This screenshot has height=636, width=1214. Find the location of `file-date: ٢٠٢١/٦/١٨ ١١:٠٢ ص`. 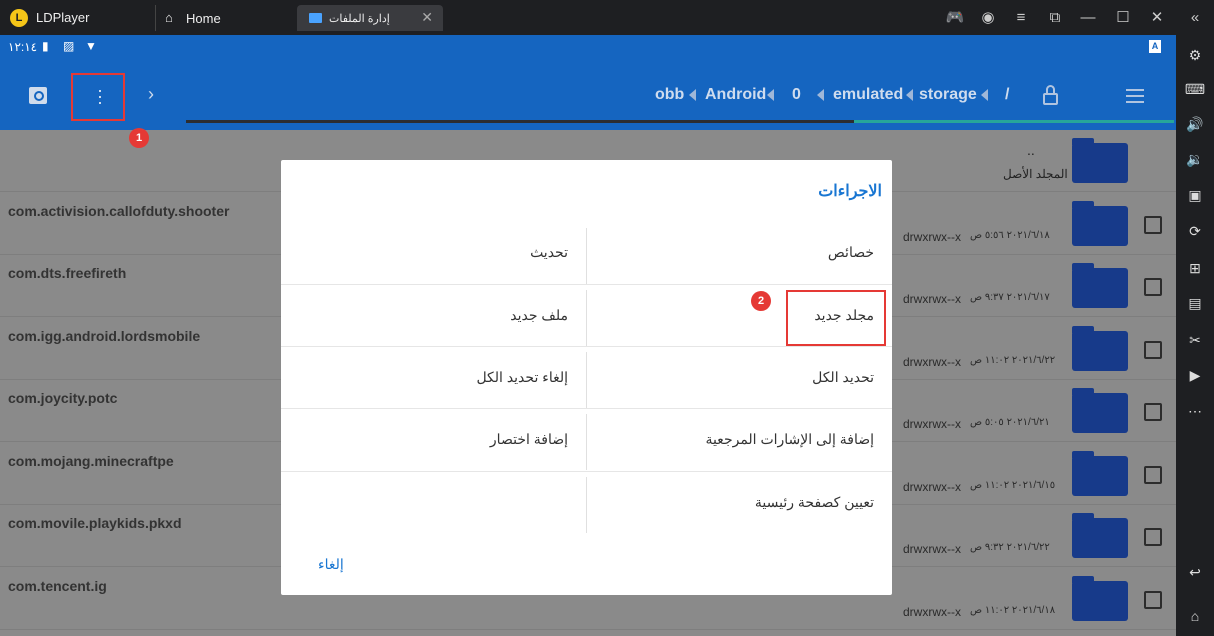

file-date: ٢٠٢١/٦/١٨ ١١:٠٢ ص is located at coordinates (1013, 610).